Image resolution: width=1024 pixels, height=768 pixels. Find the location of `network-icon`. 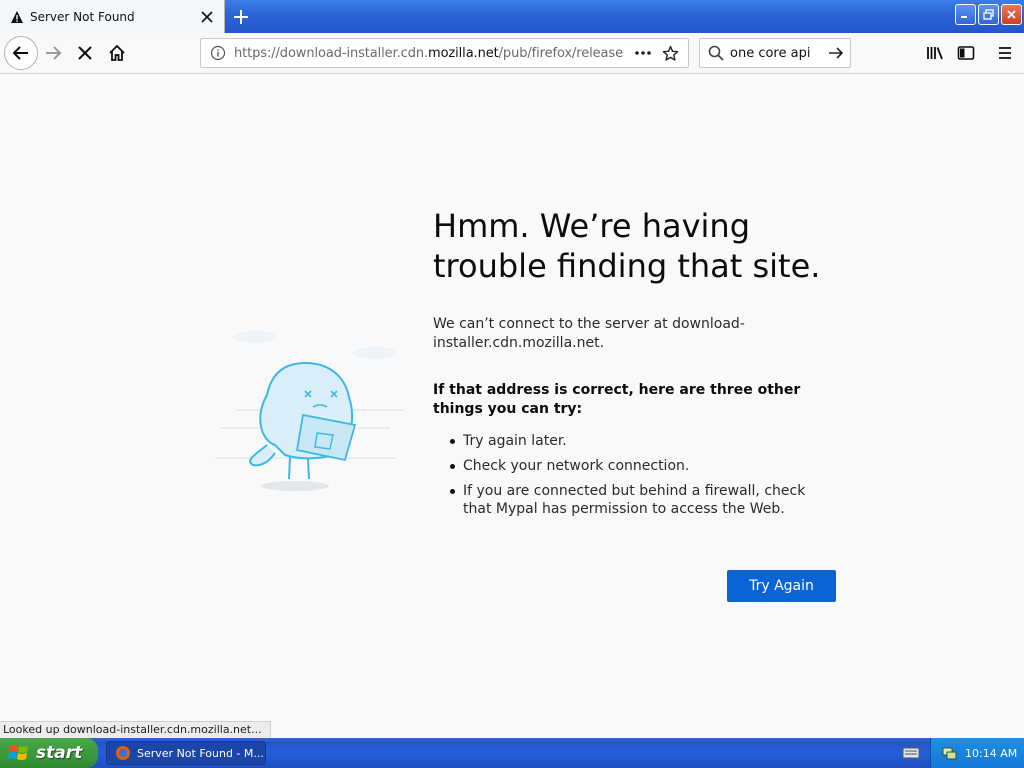

network-icon is located at coordinates (949, 753).